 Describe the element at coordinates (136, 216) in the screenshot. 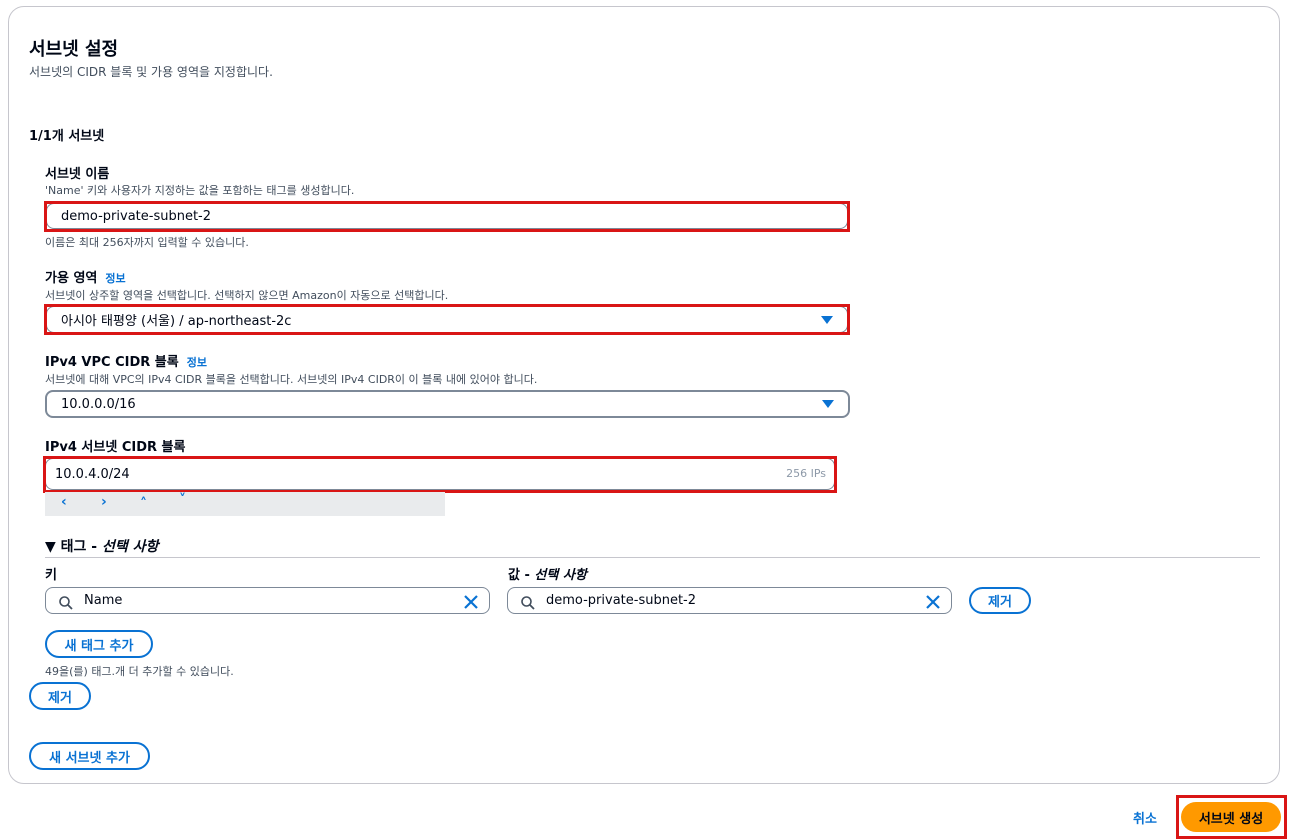

I see `subnet-name-value: demo-private-subnet-2` at that location.